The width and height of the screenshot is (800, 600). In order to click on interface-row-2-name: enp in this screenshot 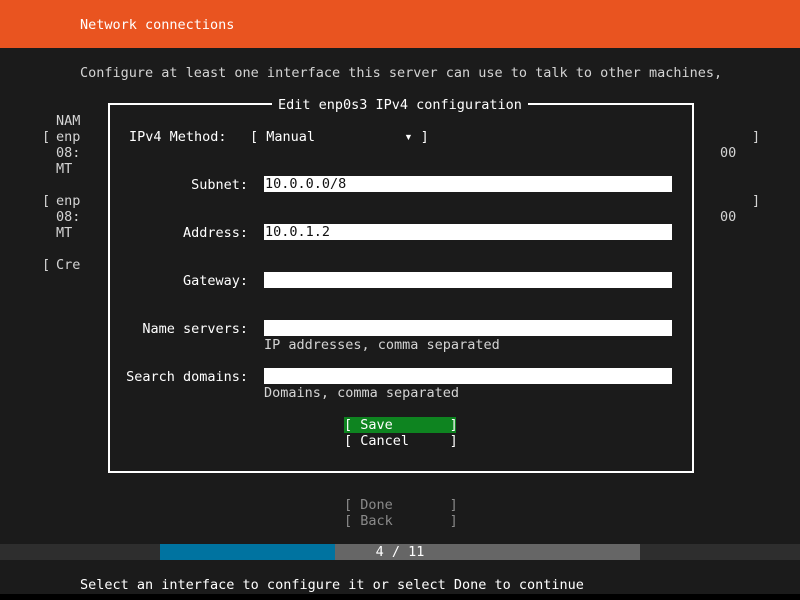, I will do `click(68, 201)`.